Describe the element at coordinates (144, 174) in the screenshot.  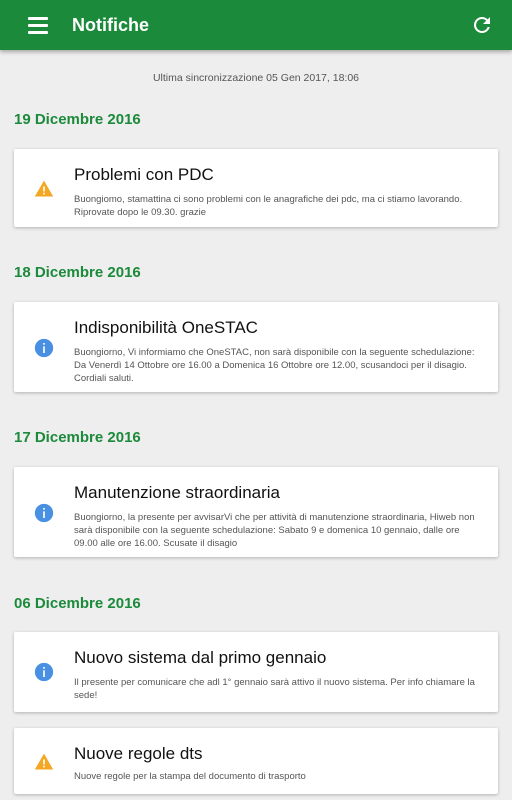
I see `notification-title: Problemi con PDC` at that location.